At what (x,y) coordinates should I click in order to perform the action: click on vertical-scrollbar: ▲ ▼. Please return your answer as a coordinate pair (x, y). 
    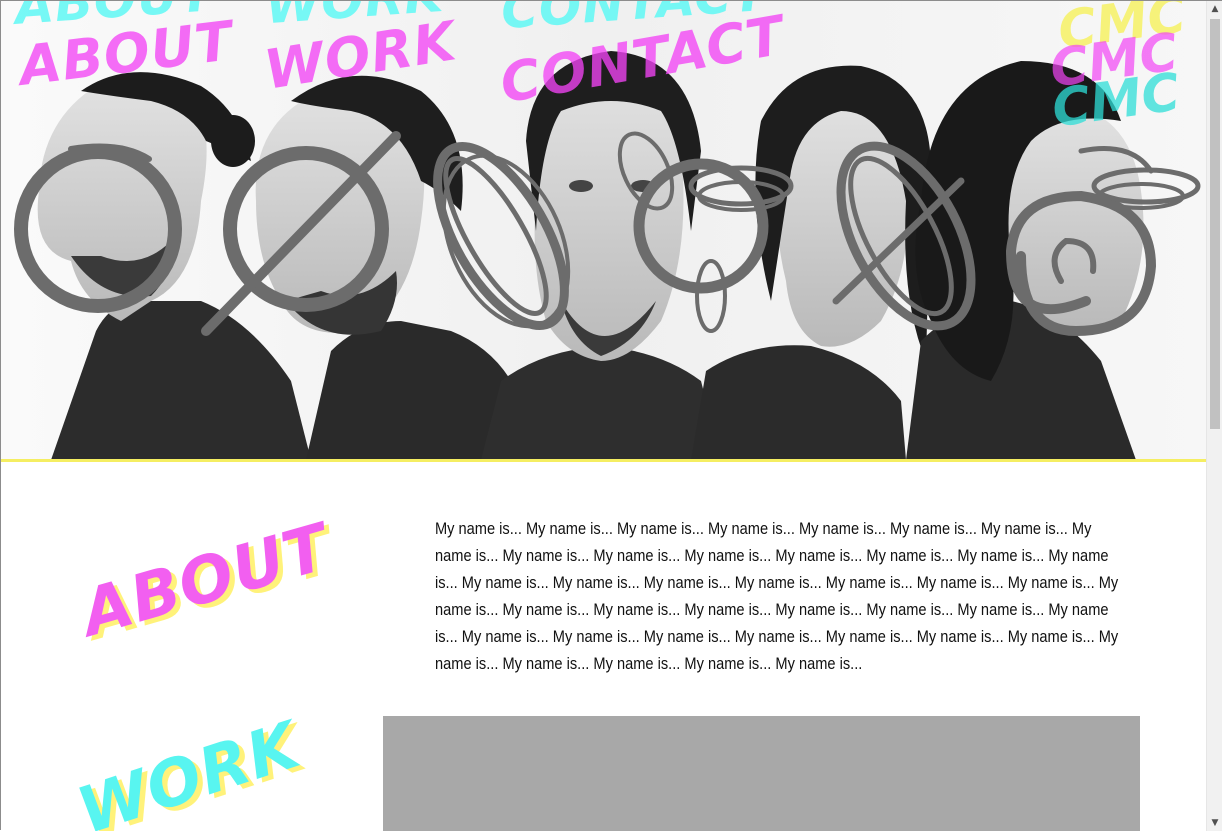
    Looking at the image, I should click on (1214, 416).